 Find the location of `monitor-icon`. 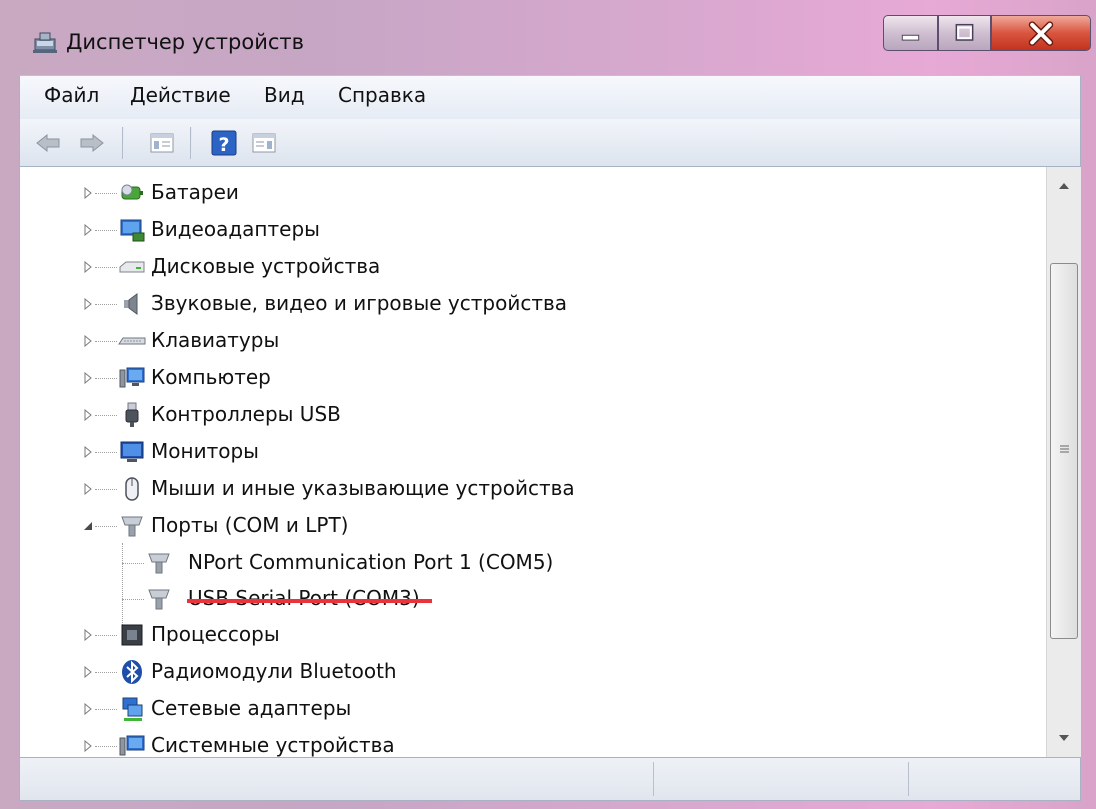

monitor-icon is located at coordinates (132, 451).